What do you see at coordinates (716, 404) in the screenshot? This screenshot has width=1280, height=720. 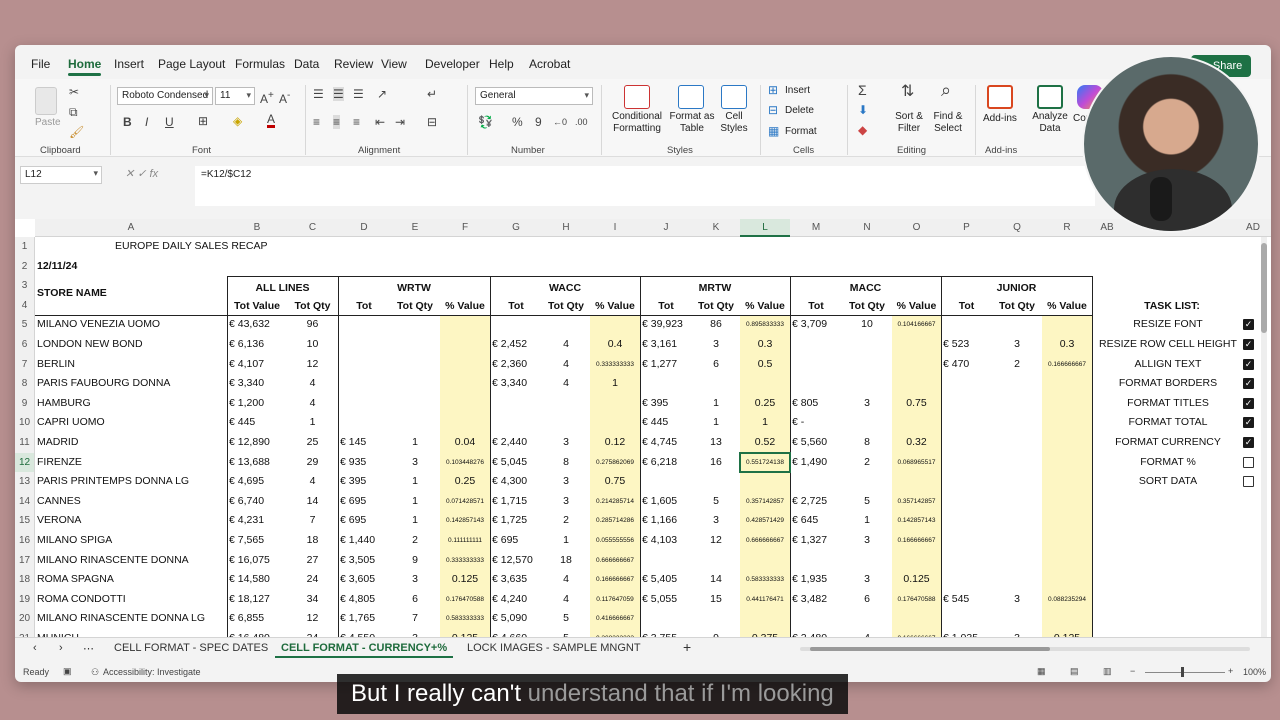 I see `mrtw-qty-cell: 1` at bounding box center [716, 404].